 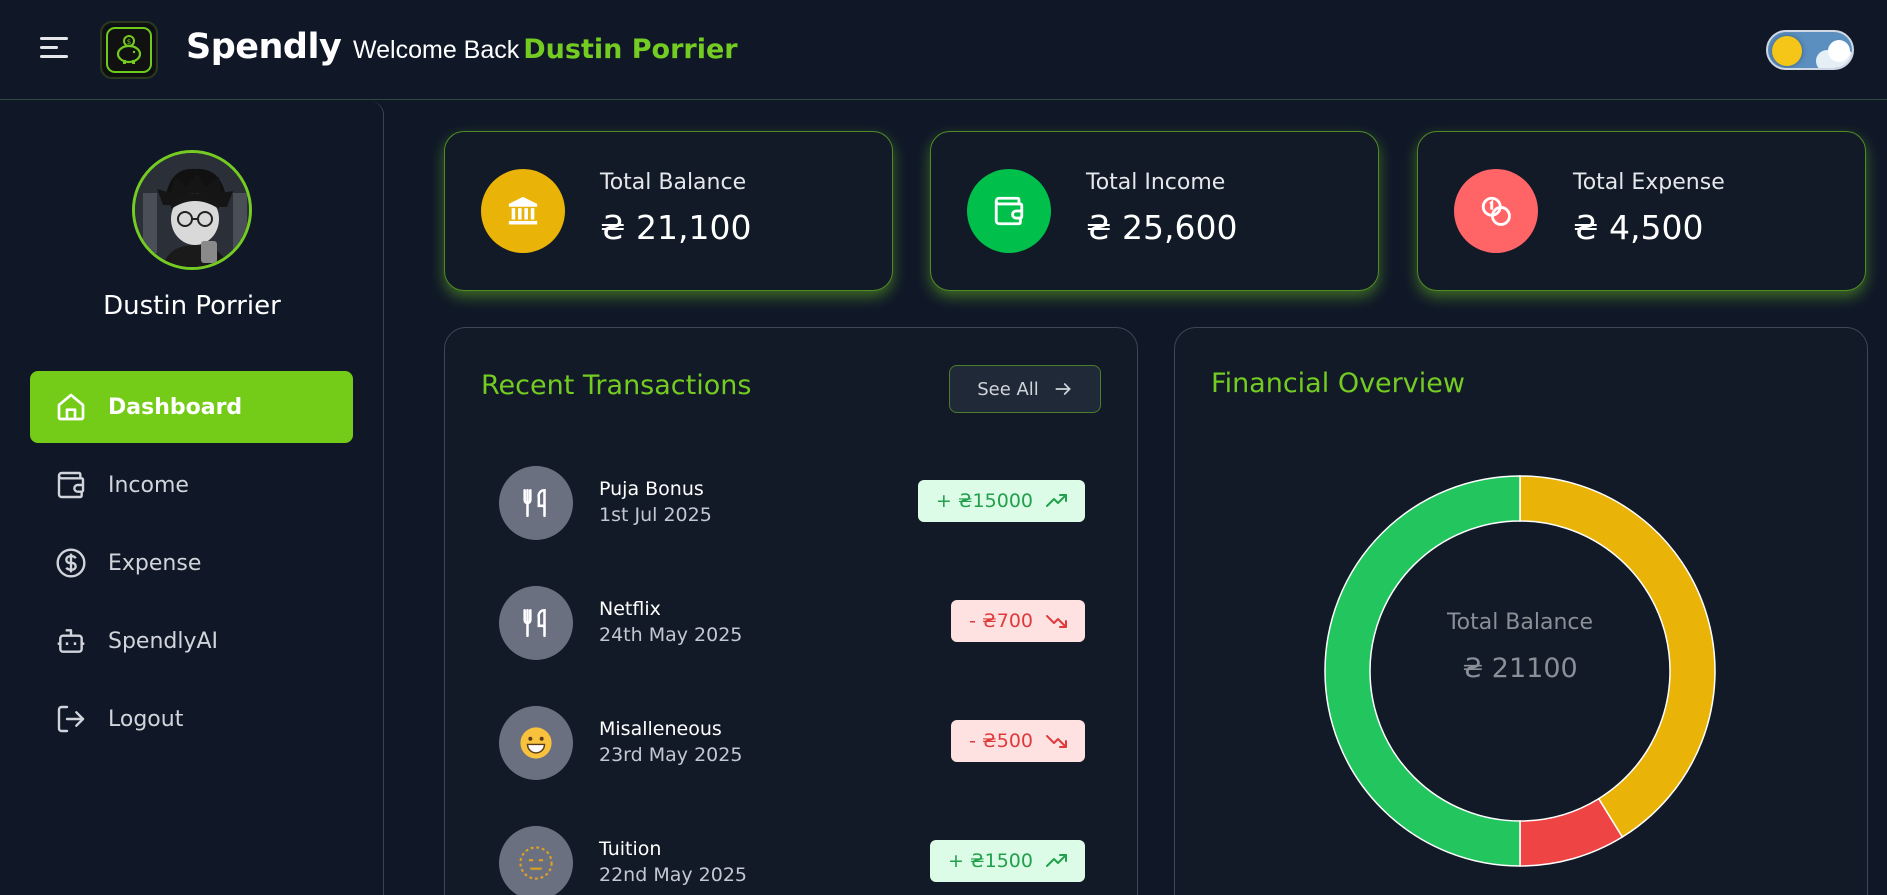 What do you see at coordinates (676, 227) in the screenshot?
I see `stat-value: ₴ 21,100` at bounding box center [676, 227].